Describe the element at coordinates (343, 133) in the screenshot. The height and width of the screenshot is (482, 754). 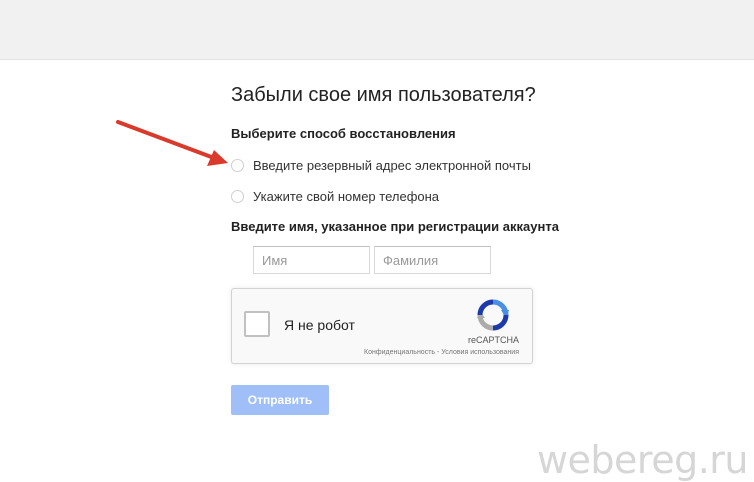
I see `recovery-method-label: Выберите способ восстановления` at that location.